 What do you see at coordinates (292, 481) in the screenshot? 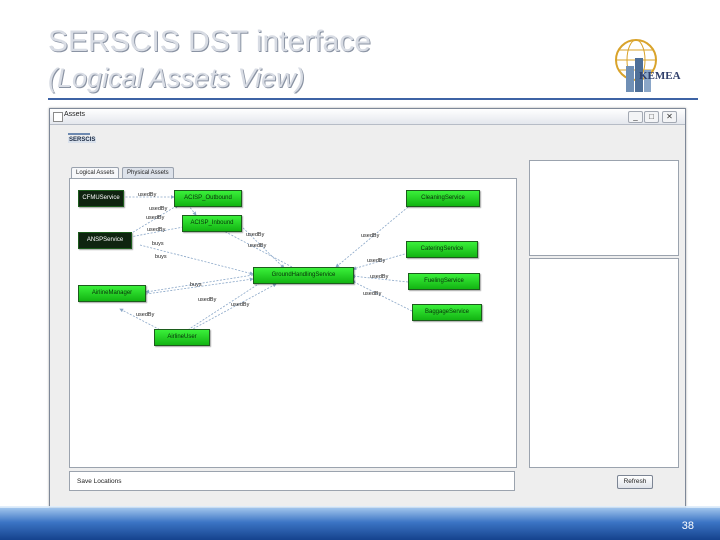
I see `save-locations-field: Save Locations` at bounding box center [292, 481].